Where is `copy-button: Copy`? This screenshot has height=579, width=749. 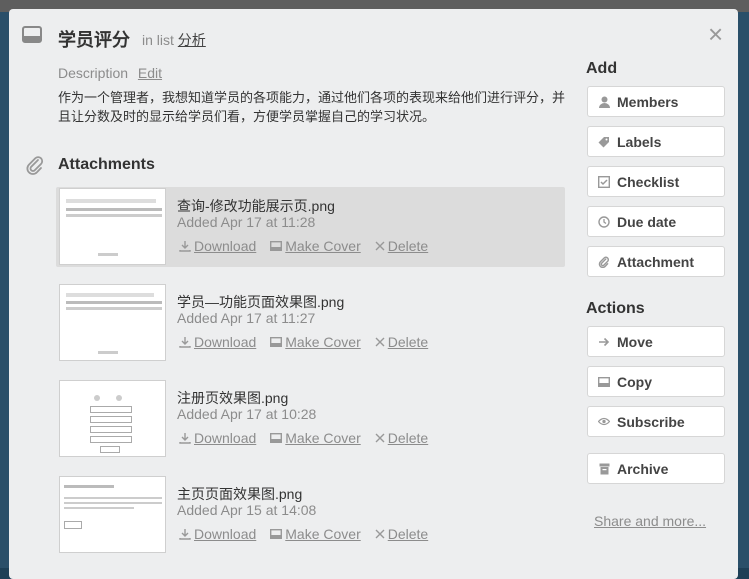 copy-button: Copy is located at coordinates (656, 381).